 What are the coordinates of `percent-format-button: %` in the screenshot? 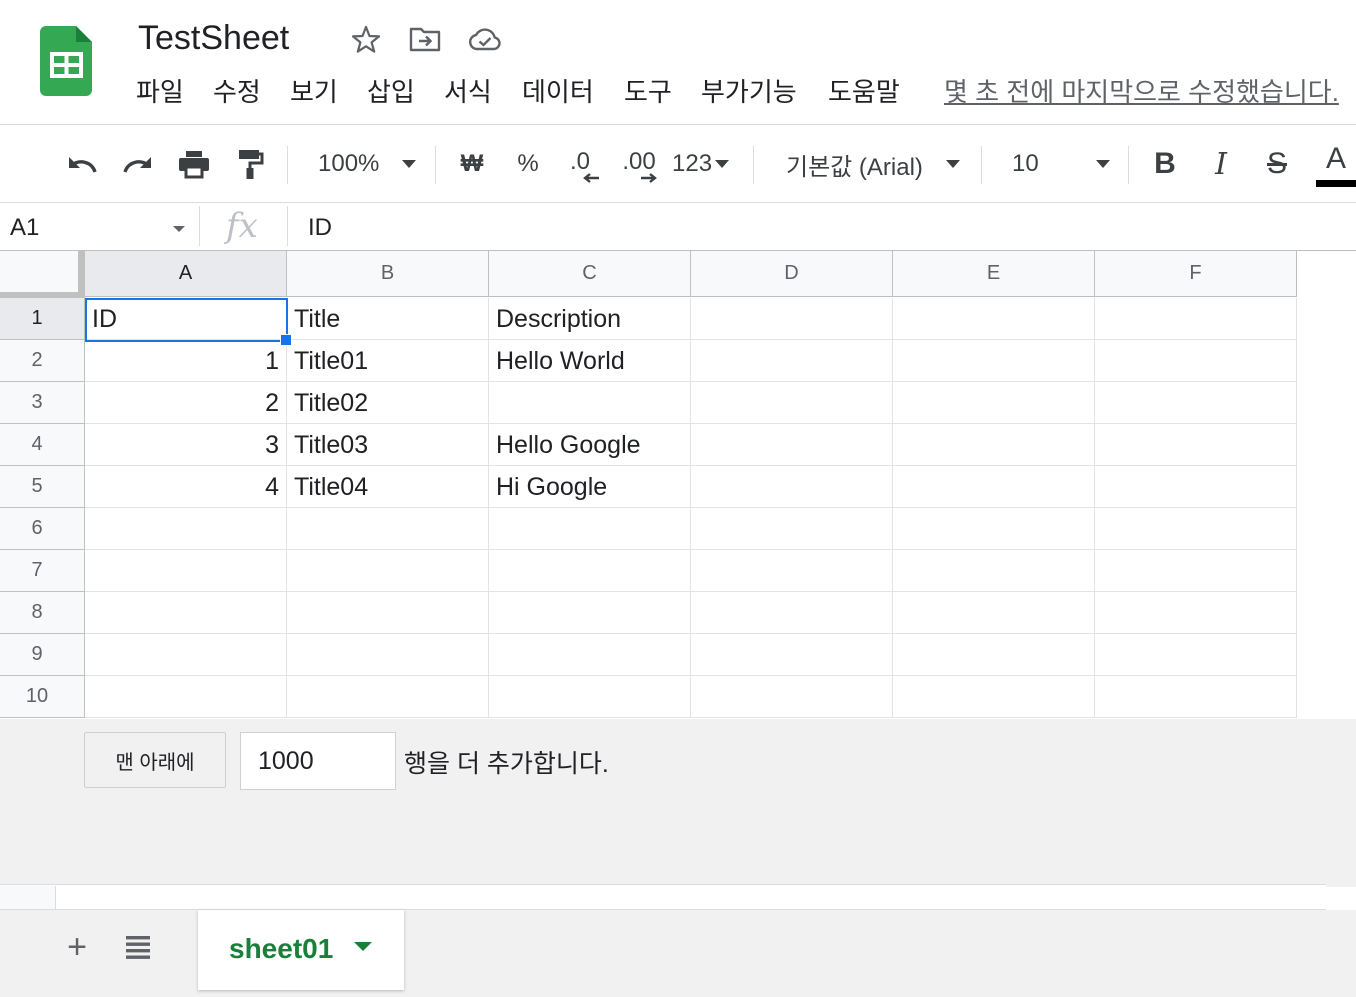 It's located at (528, 164).